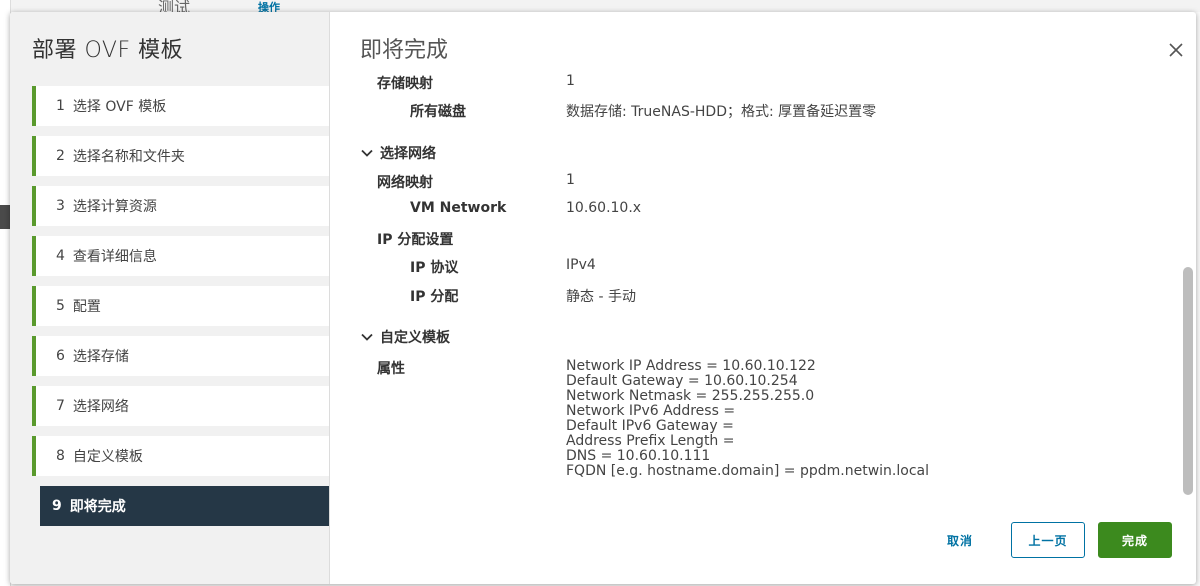 The image size is (1200, 586). Describe the element at coordinates (434, 297) in the screenshot. I see `ip-allocation-label: IP 分配` at that location.